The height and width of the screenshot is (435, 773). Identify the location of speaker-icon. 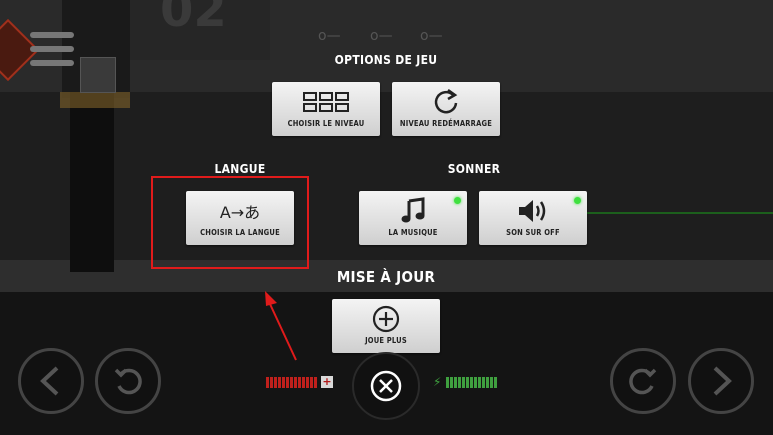
(533, 211).